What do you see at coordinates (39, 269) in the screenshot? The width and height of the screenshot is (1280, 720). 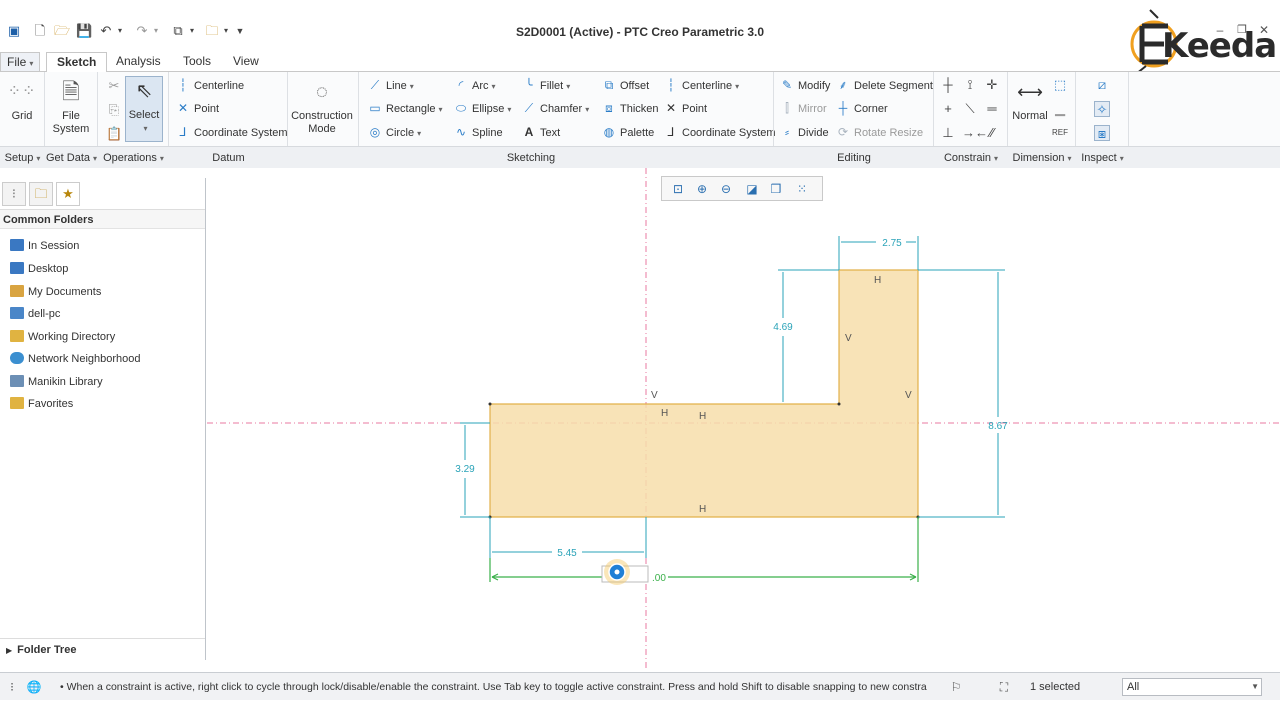 I see `folder-desktop: Desktop` at bounding box center [39, 269].